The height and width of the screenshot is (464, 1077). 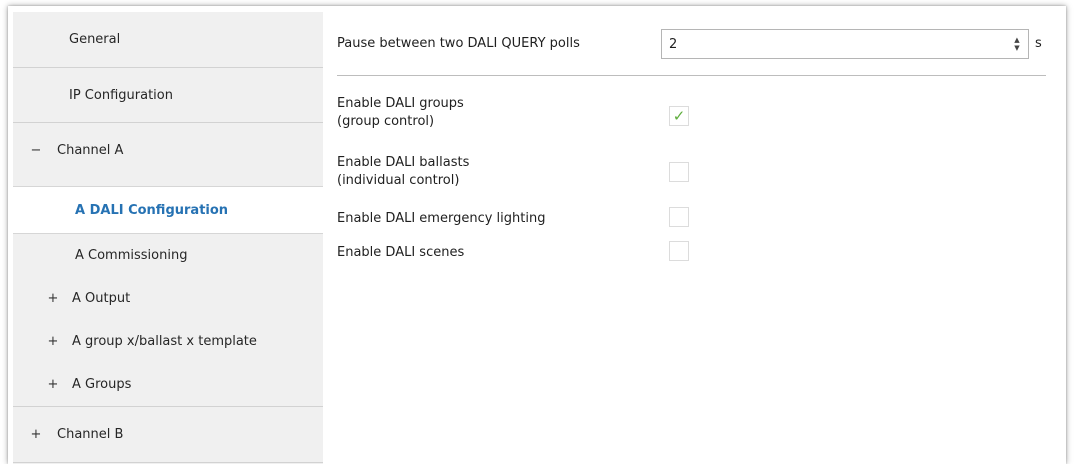 I want to click on sidebar-item-a-output: + A Output, so click(x=168, y=298).